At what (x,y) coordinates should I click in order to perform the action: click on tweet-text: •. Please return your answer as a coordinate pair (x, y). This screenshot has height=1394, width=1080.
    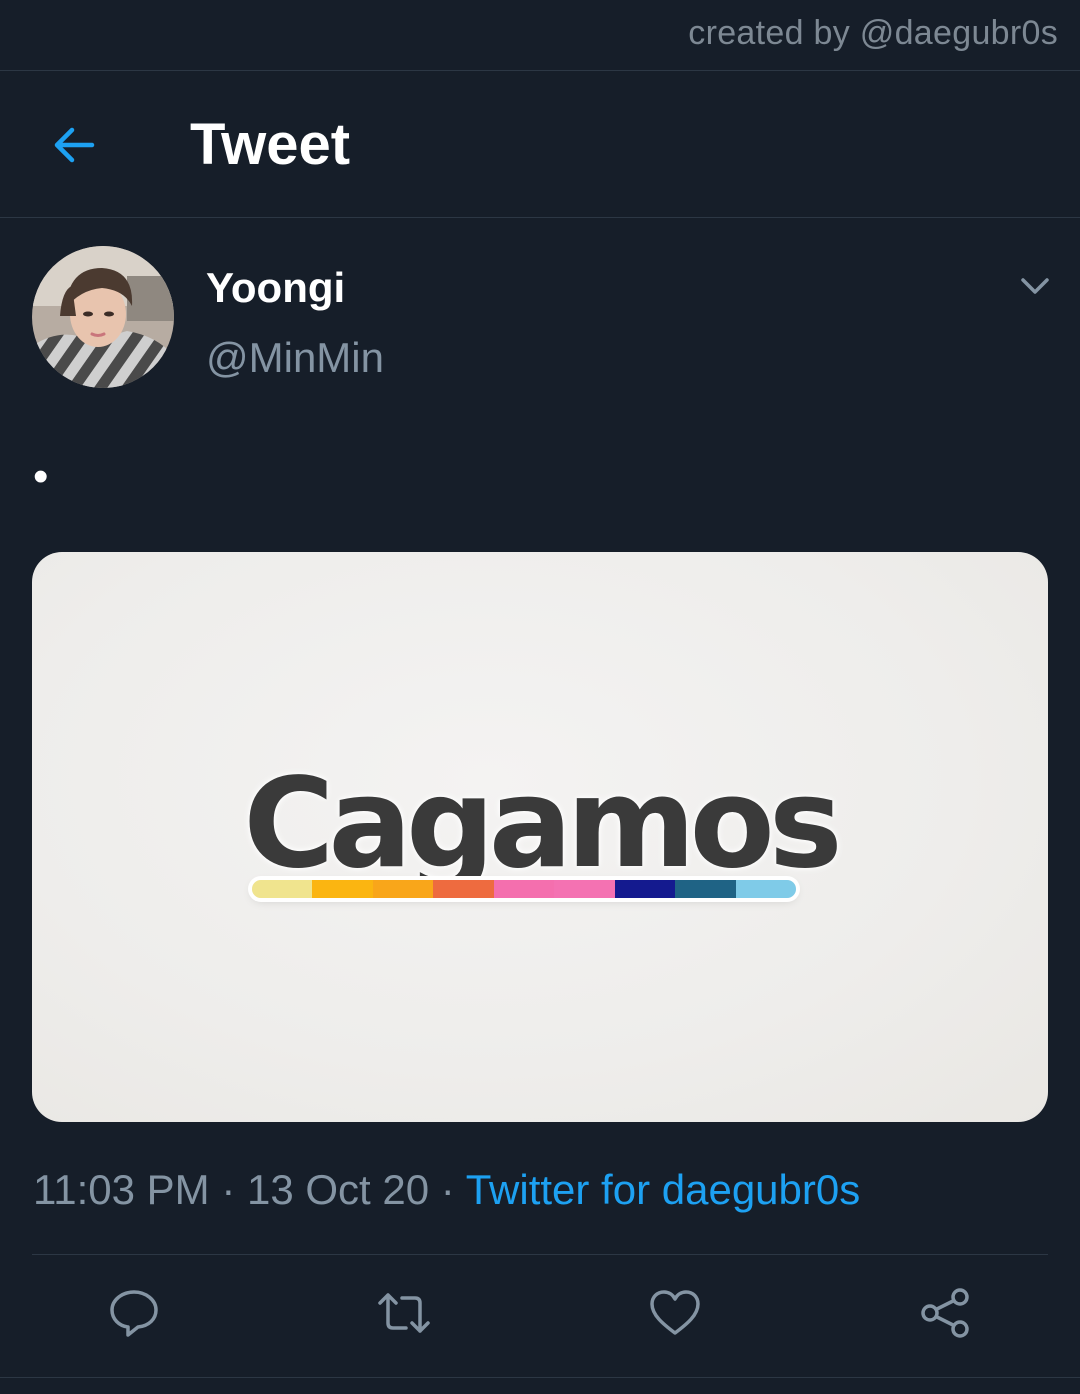
    Looking at the image, I should click on (41, 476).